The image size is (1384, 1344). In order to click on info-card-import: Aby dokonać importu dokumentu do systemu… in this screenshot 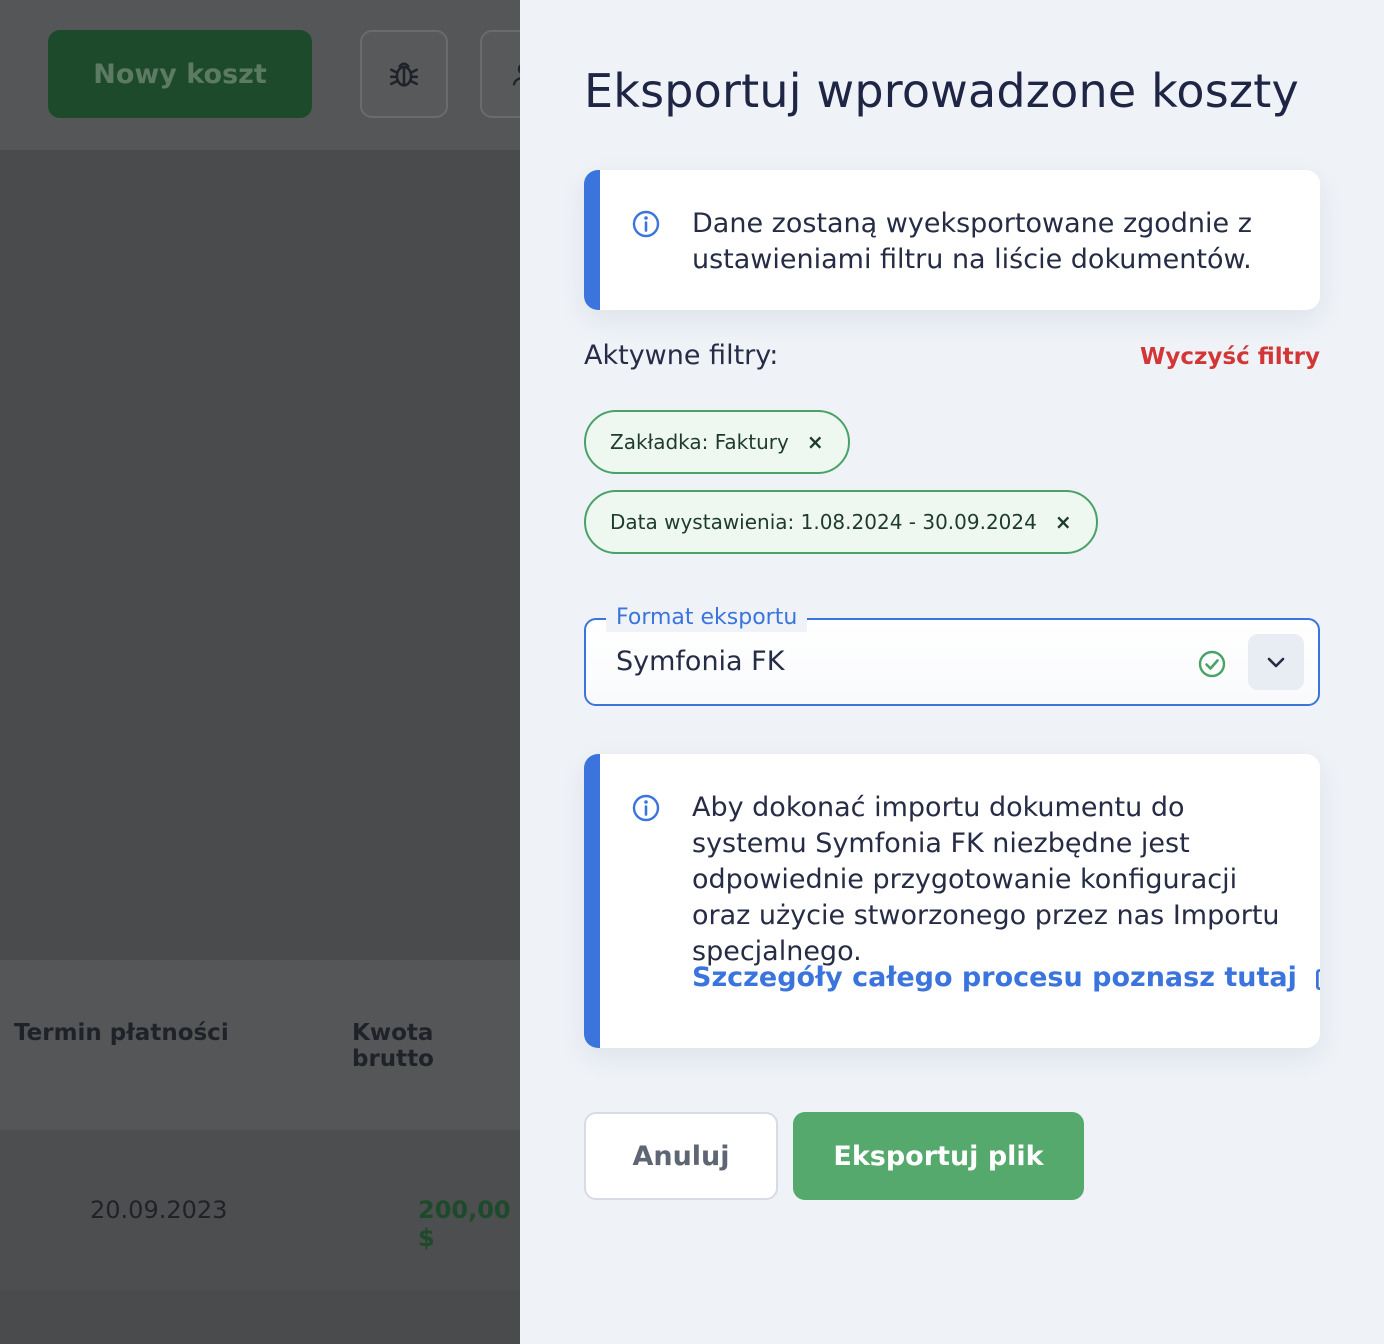, I will do `click(952, 901)`.